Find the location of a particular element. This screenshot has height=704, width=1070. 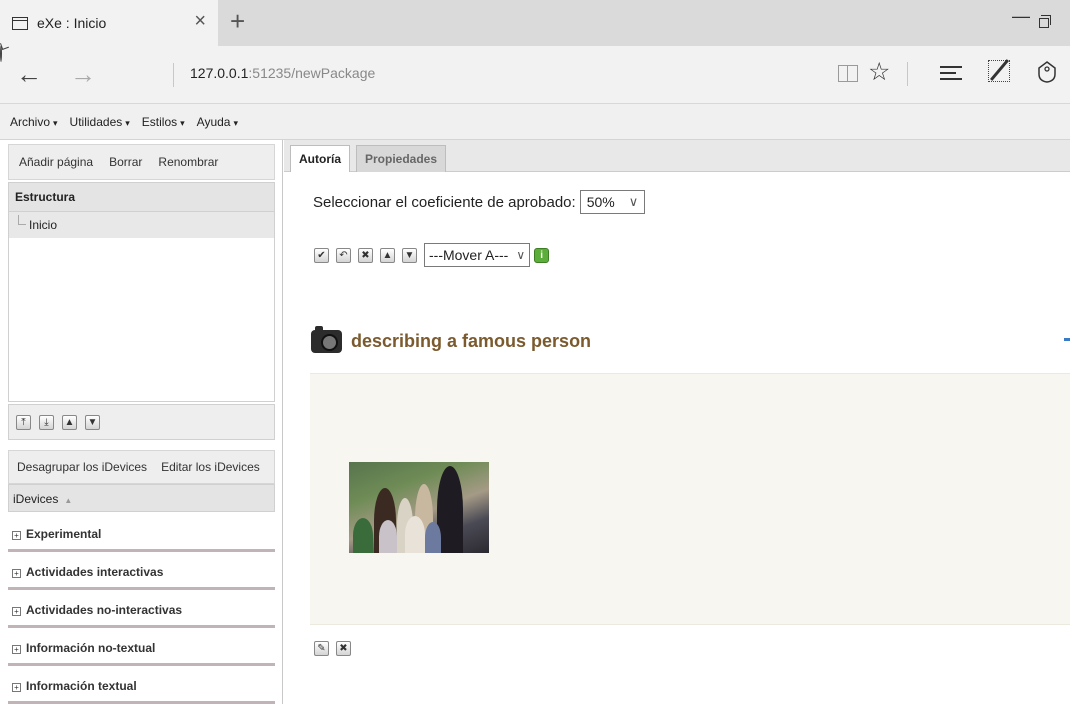

category-actividades-interactivas: + Actividades interactivas is located at coordinates (141, 571).